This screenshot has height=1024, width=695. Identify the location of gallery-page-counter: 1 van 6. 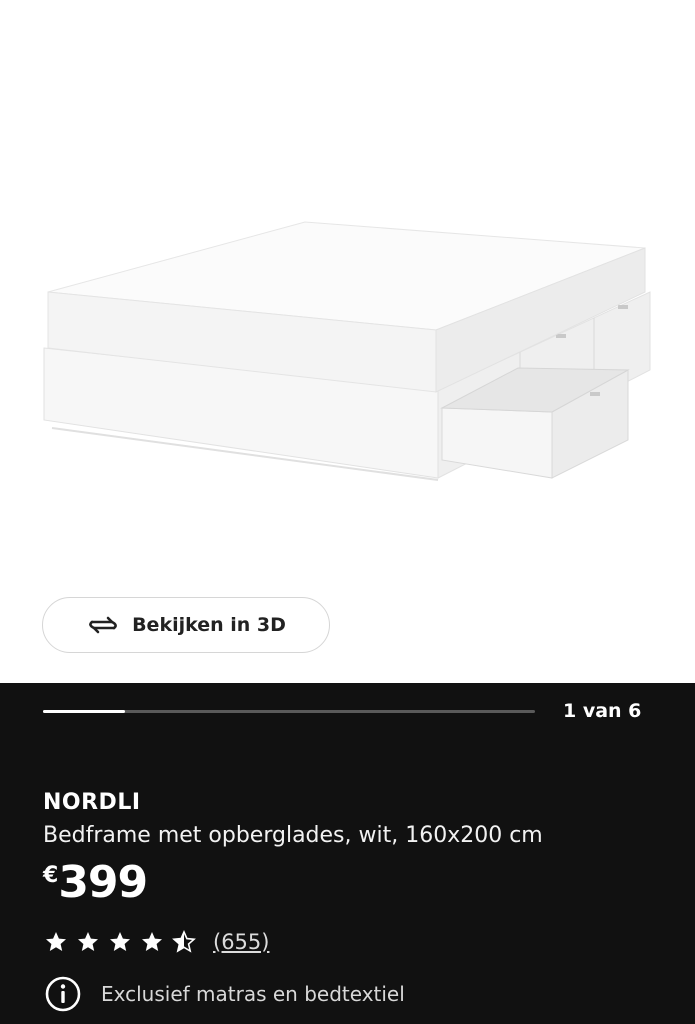
(602, 711).